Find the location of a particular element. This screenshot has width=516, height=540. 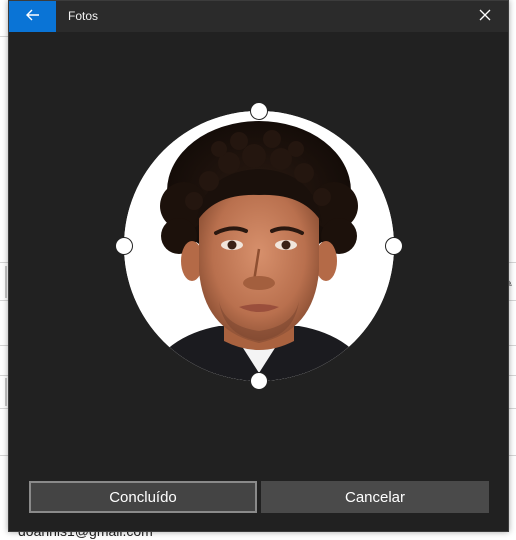

back-button is located at coordinates (32, 16).